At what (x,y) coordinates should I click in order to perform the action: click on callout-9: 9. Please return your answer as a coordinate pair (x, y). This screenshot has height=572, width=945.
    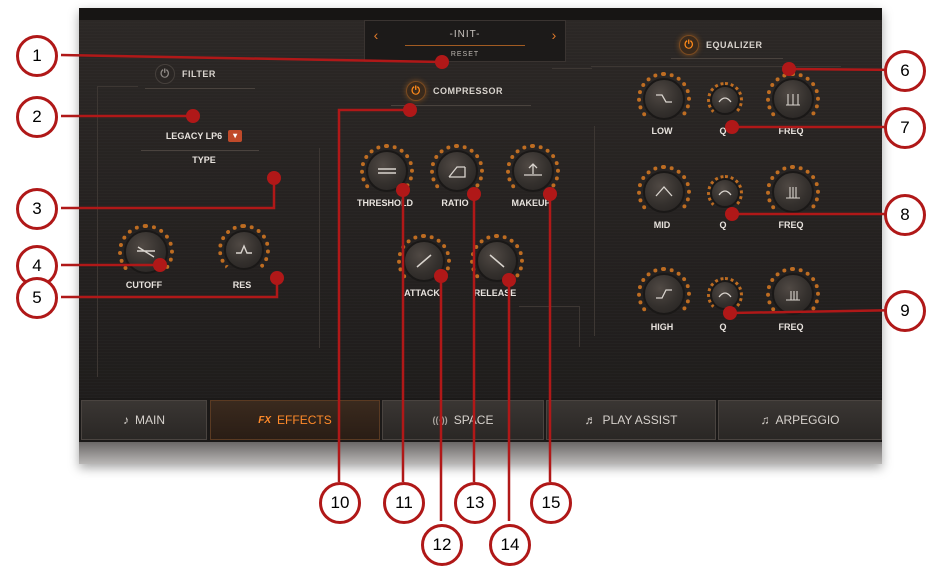
    Looking at the image, I should click on (905, 311).